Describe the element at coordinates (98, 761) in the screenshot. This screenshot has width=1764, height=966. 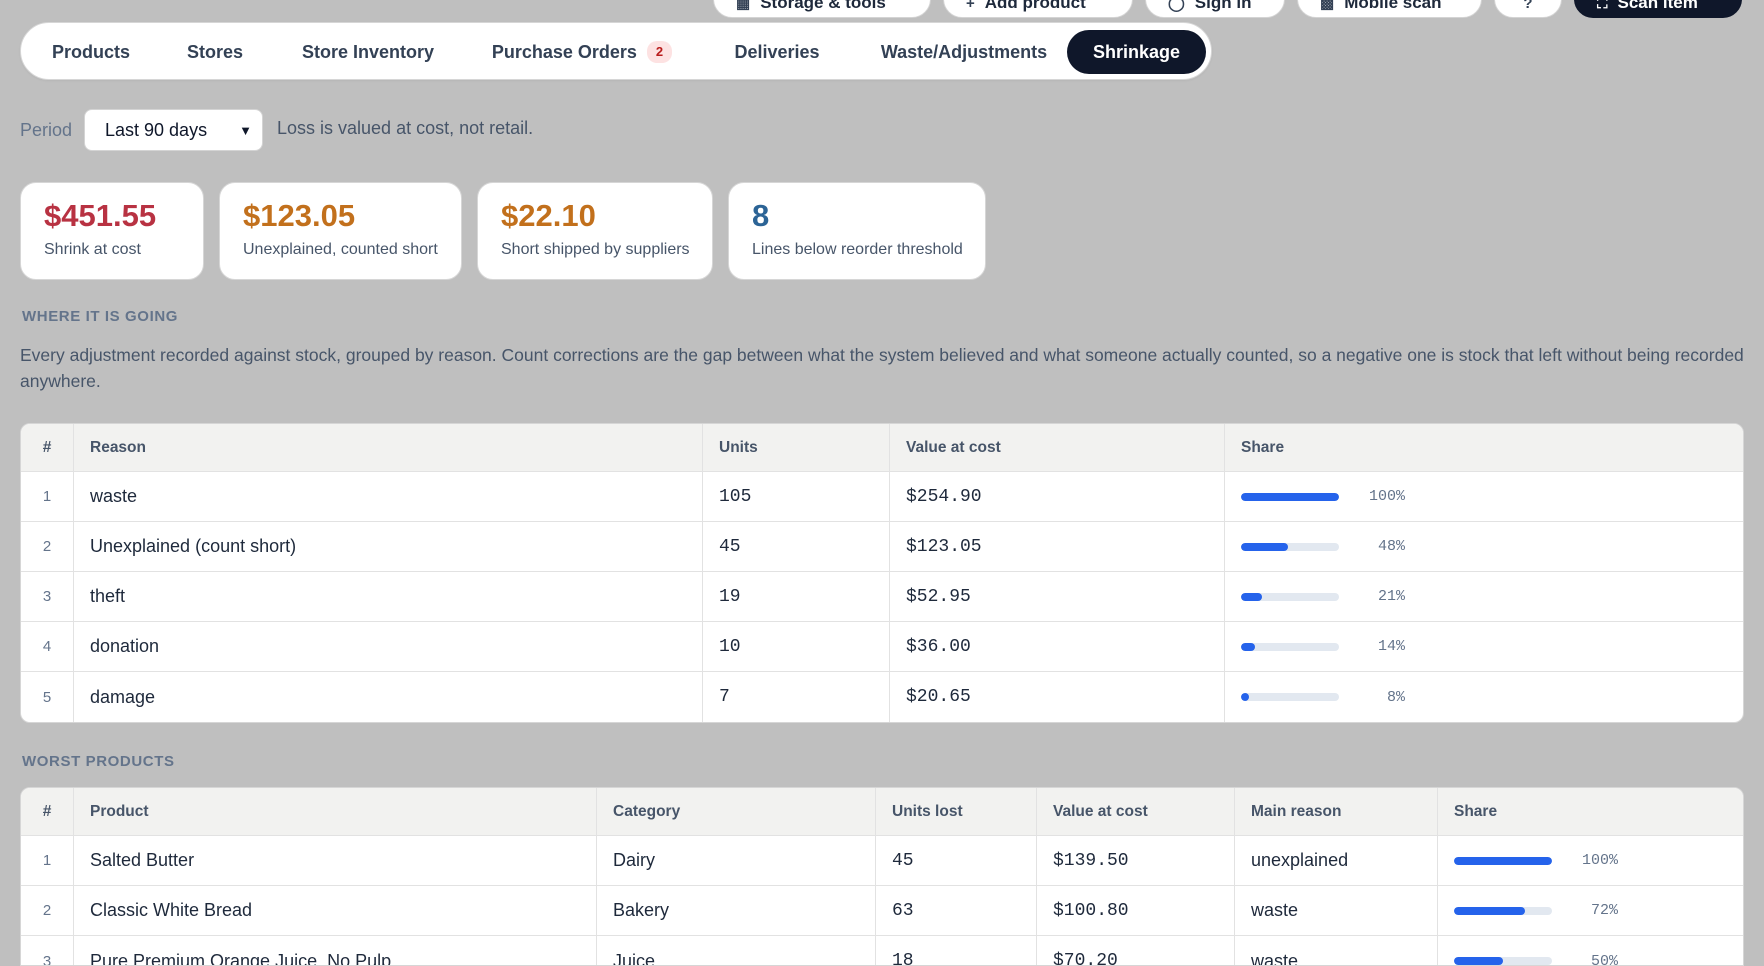
I see `products-section-title: Worst products` at that location.